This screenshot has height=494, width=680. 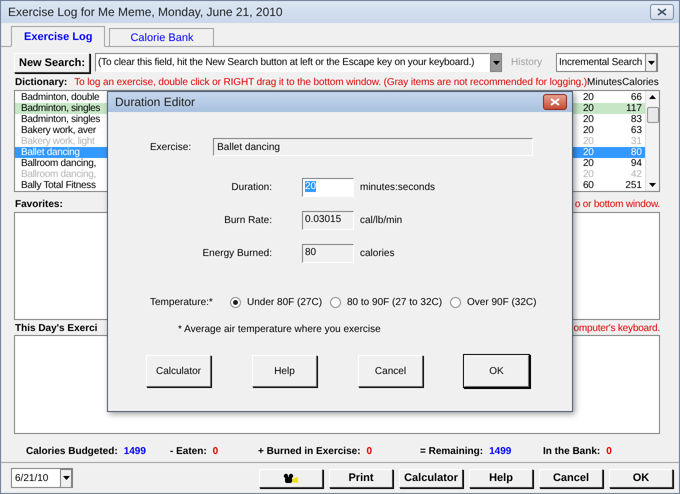 I want to click on exercise-label: Exercise:, so click(x=171, y=147).